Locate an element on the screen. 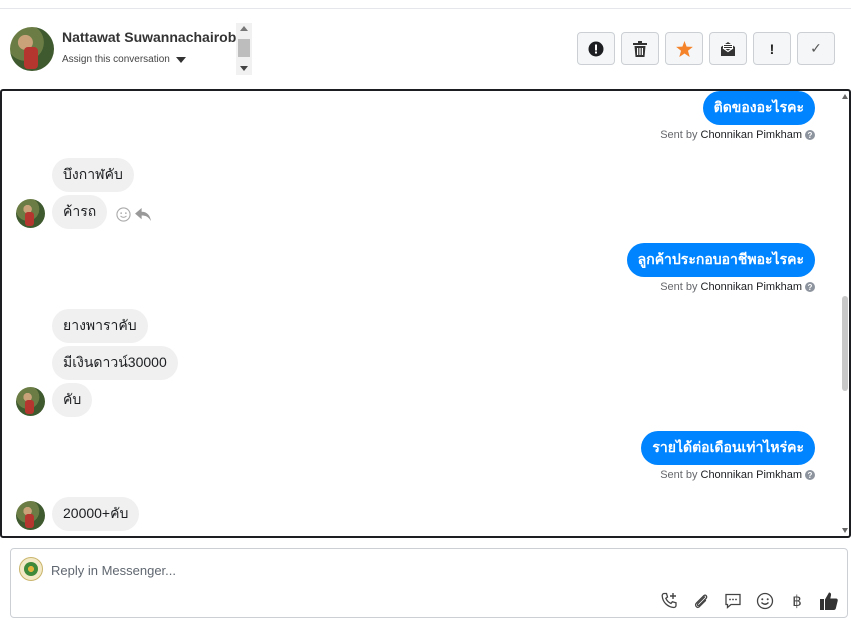 The image size is (851, 620). incoming-message: คับ is located at coordinates (72, 400).